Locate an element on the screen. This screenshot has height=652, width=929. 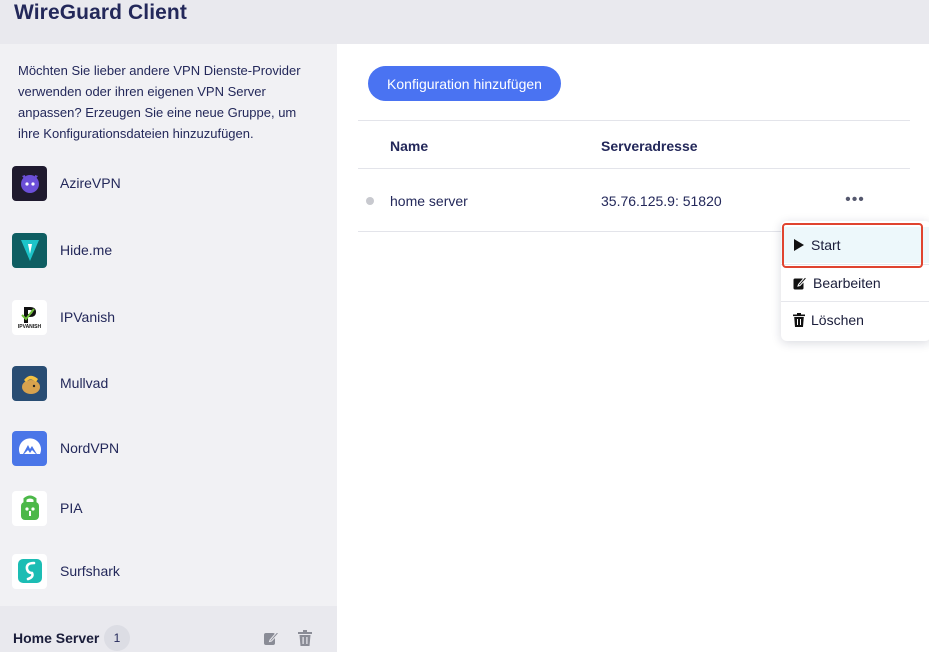
provider-label: Hide.me is located at coordinates (86, 250).